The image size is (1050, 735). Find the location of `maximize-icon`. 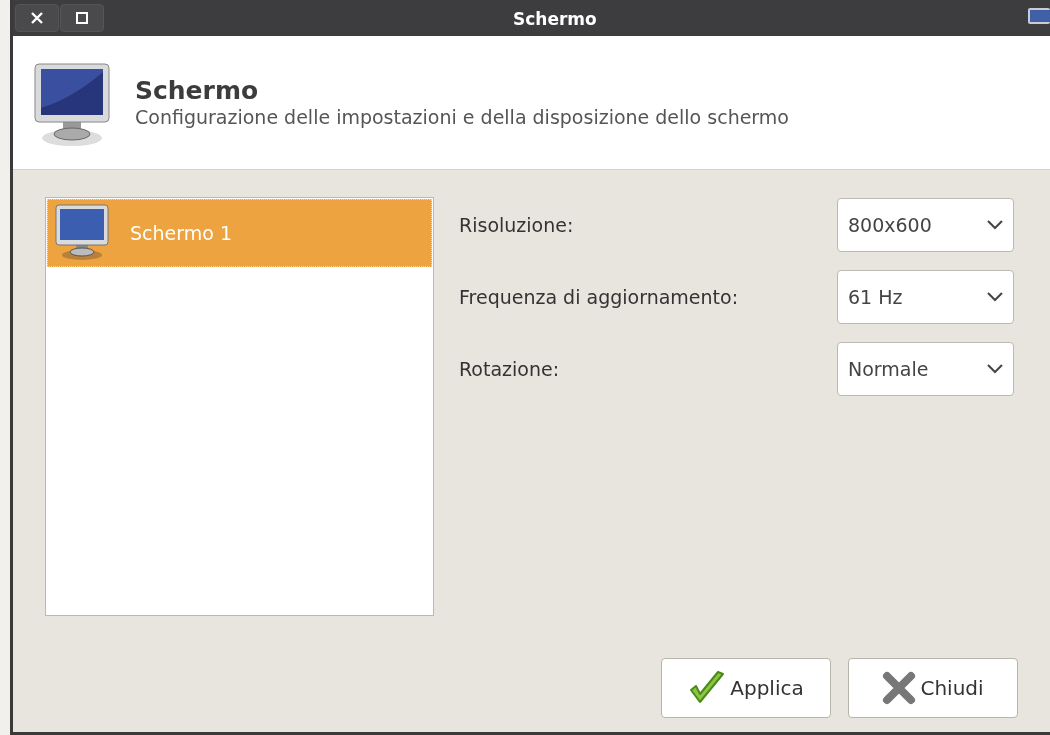

maximize-icon is located at coordinates (82, 18).